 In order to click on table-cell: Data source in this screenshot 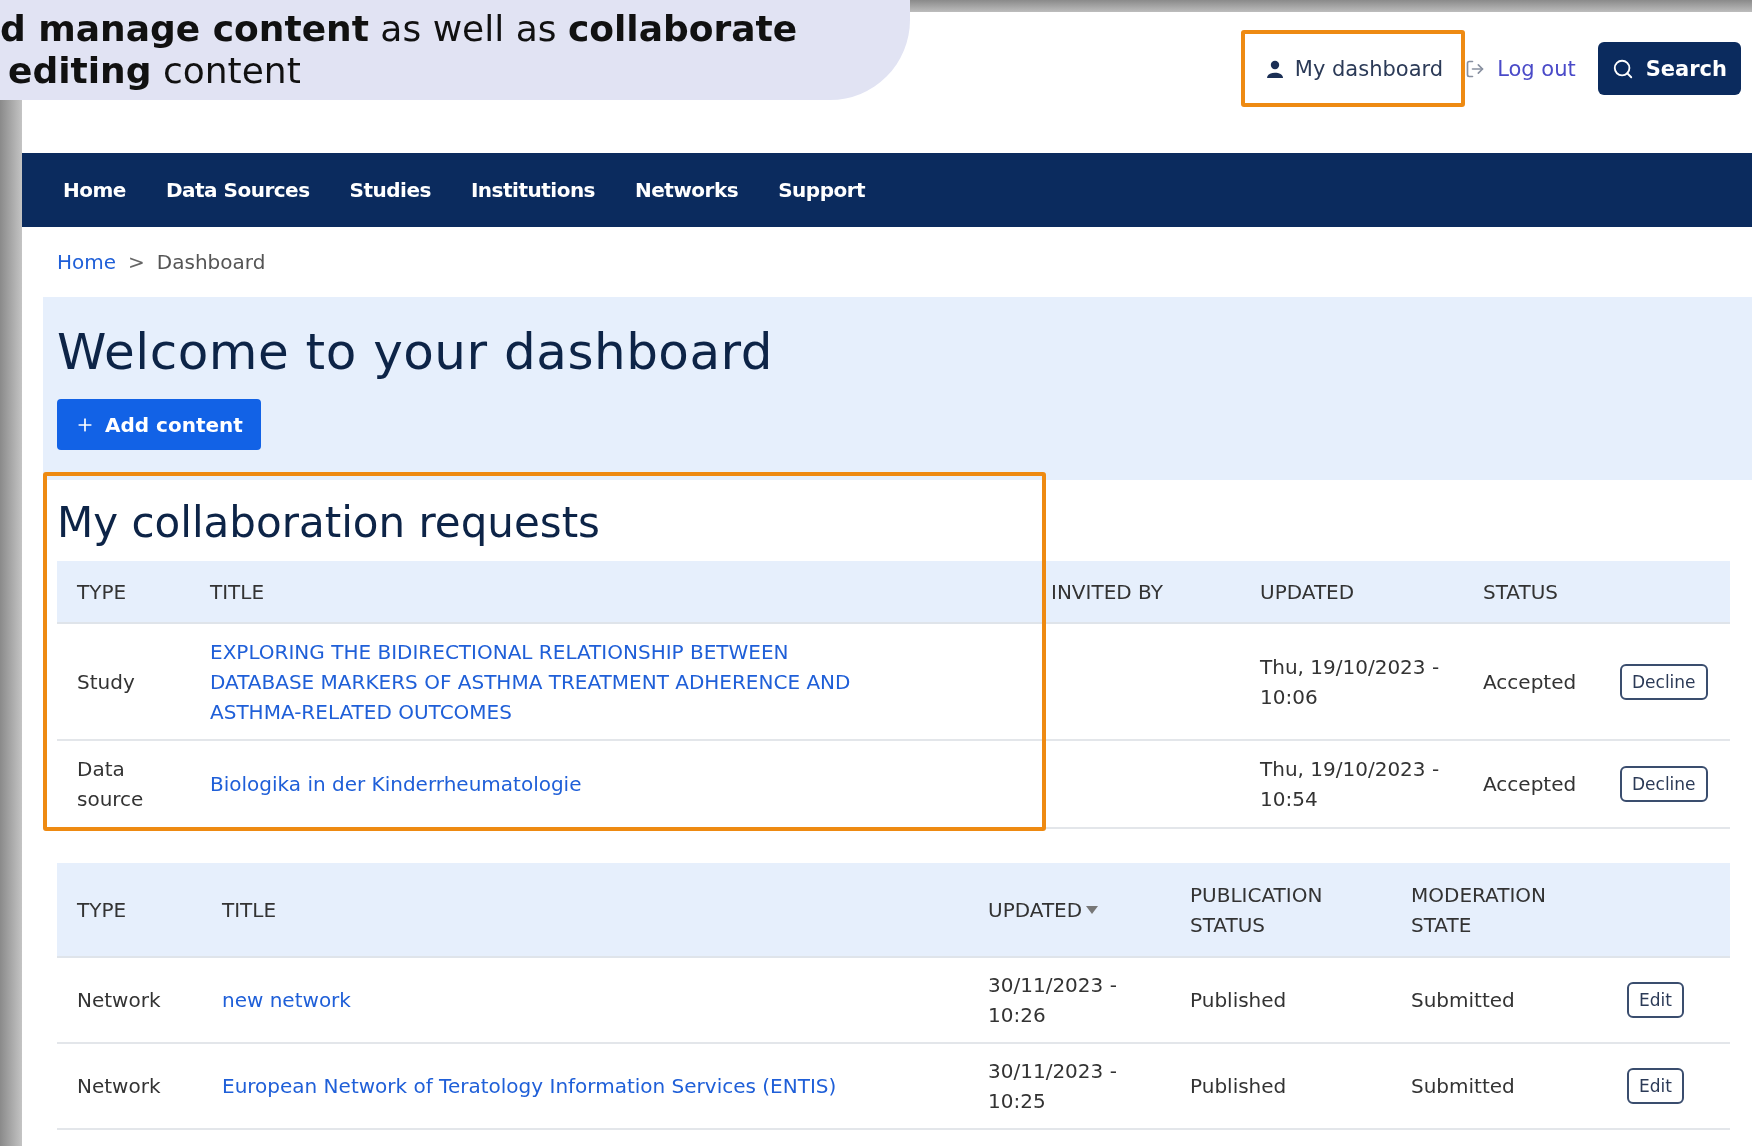, I will do `click(110, 784)`.